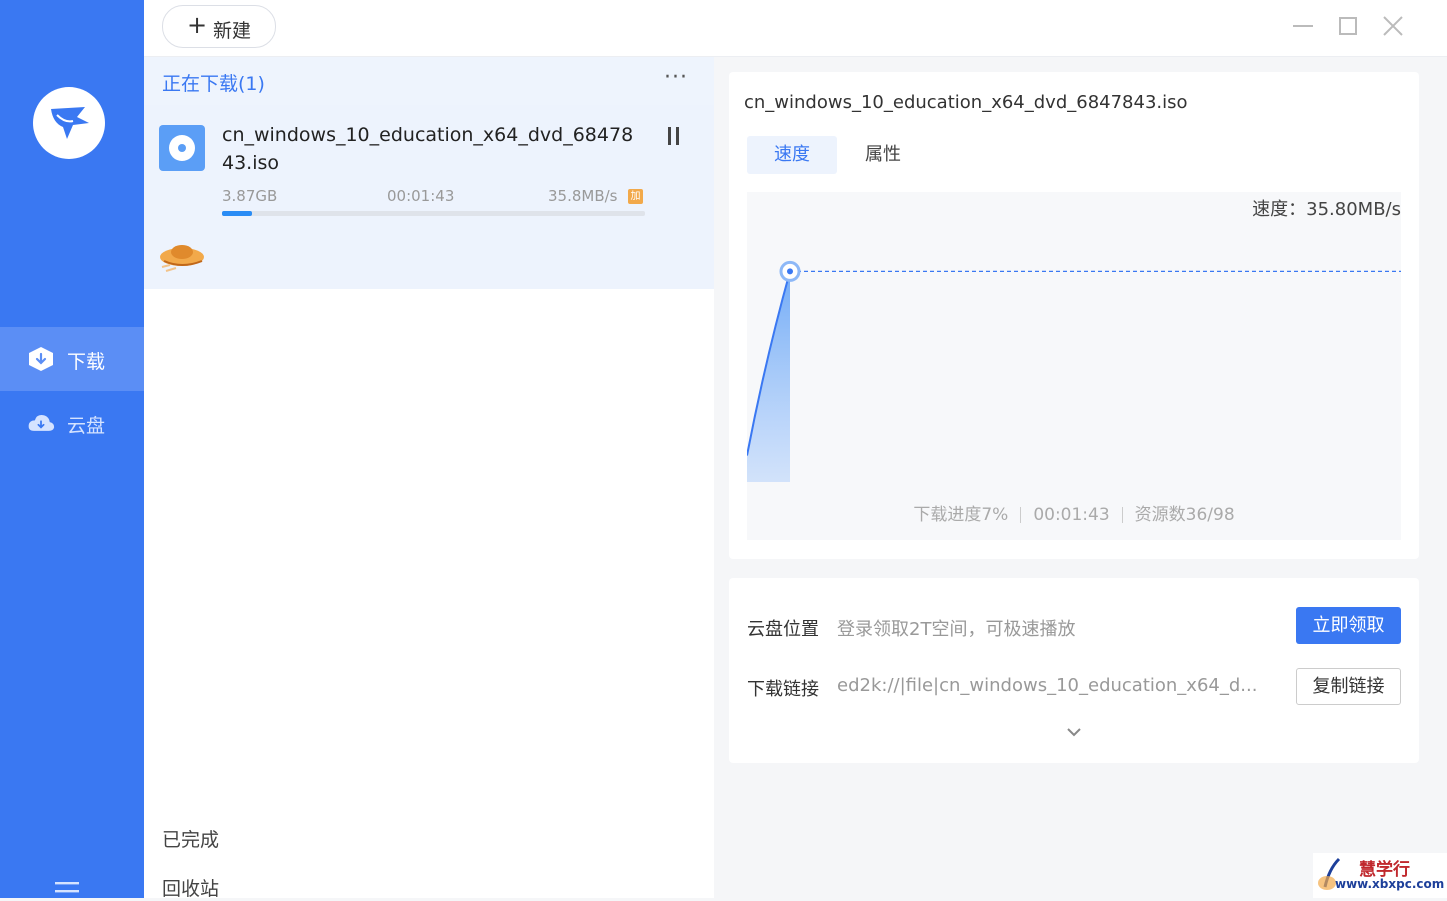 The image size is (1447, 901). I want to click on new-task-label: 新建, so click(232, 31).